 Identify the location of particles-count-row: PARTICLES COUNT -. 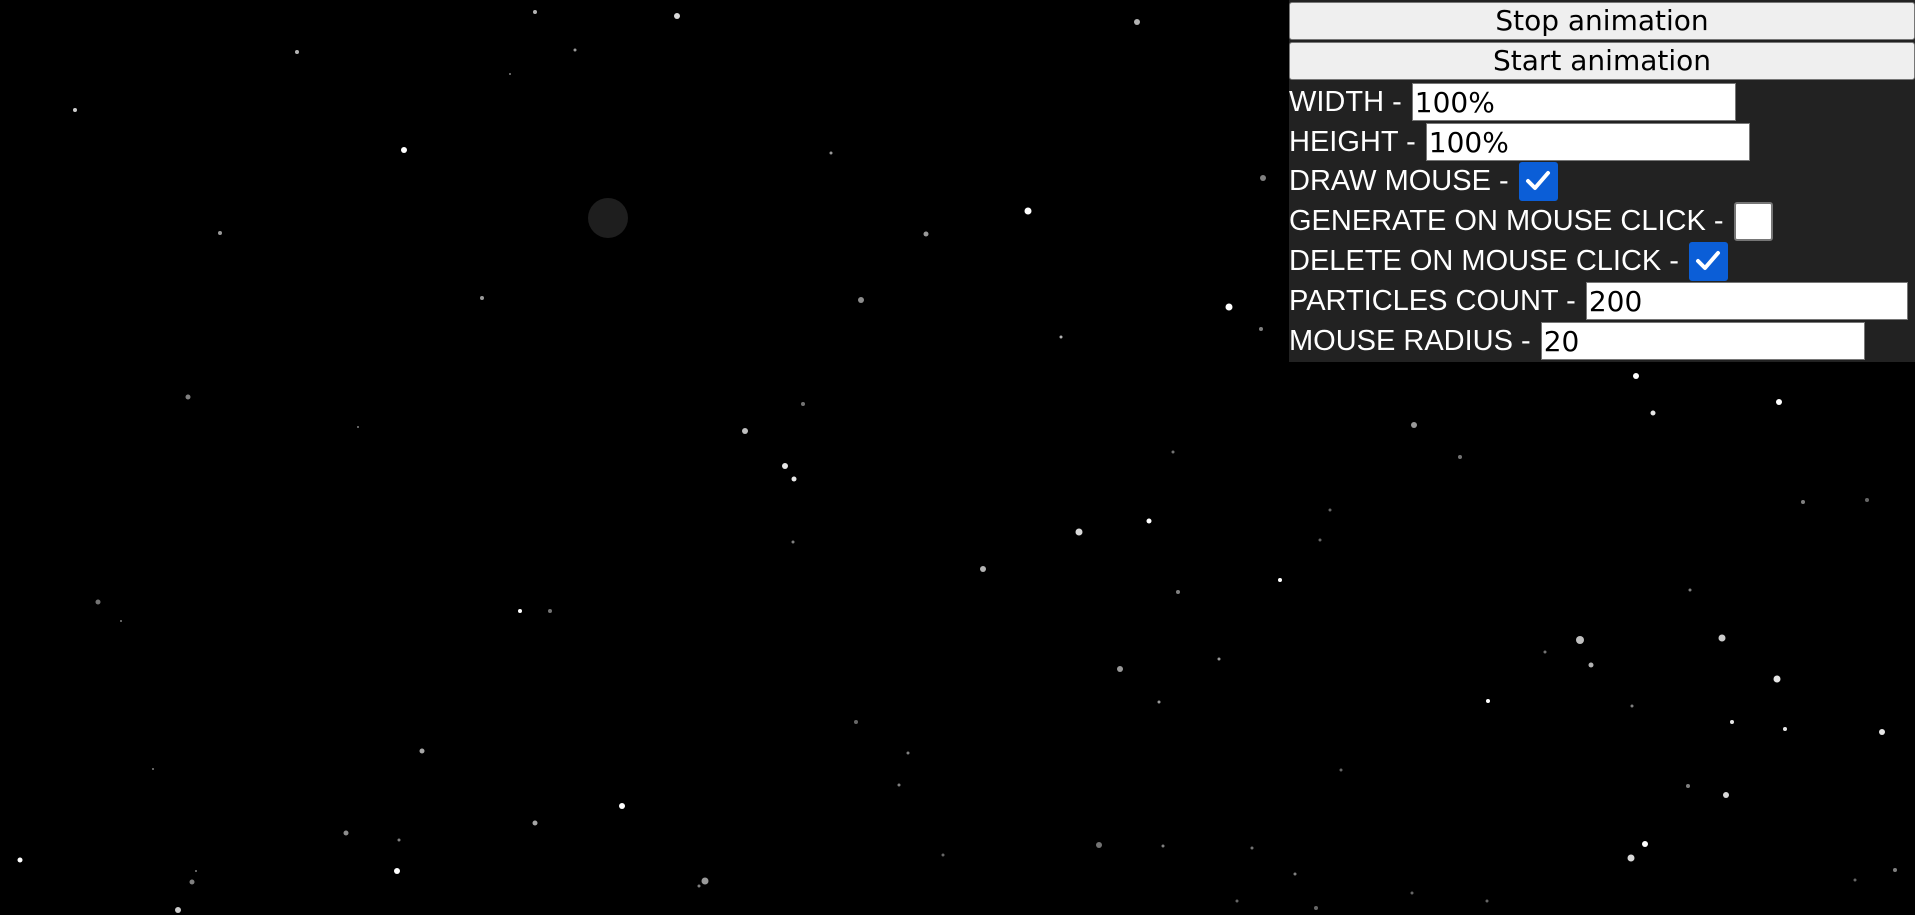
(1598, 301).